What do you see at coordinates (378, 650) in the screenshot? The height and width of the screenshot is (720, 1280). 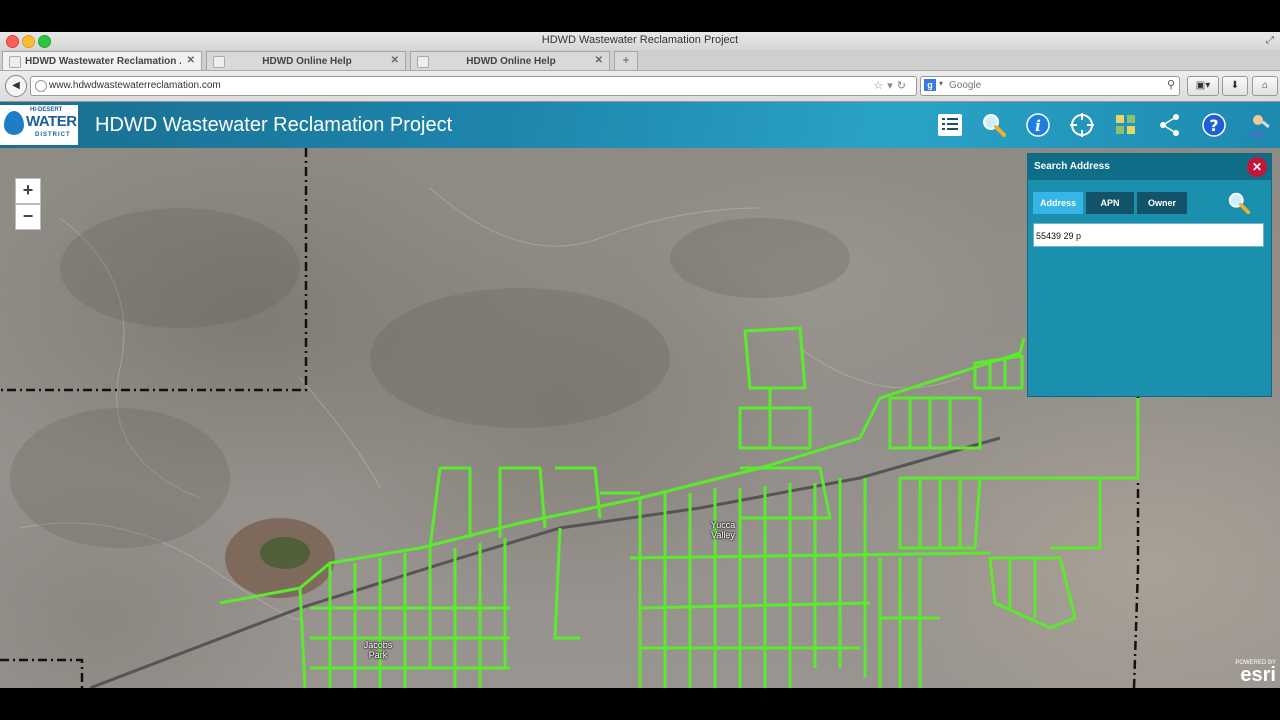 I see `map-label-jacobs-park: Jacobs Park` at bounding box center [378, 650].